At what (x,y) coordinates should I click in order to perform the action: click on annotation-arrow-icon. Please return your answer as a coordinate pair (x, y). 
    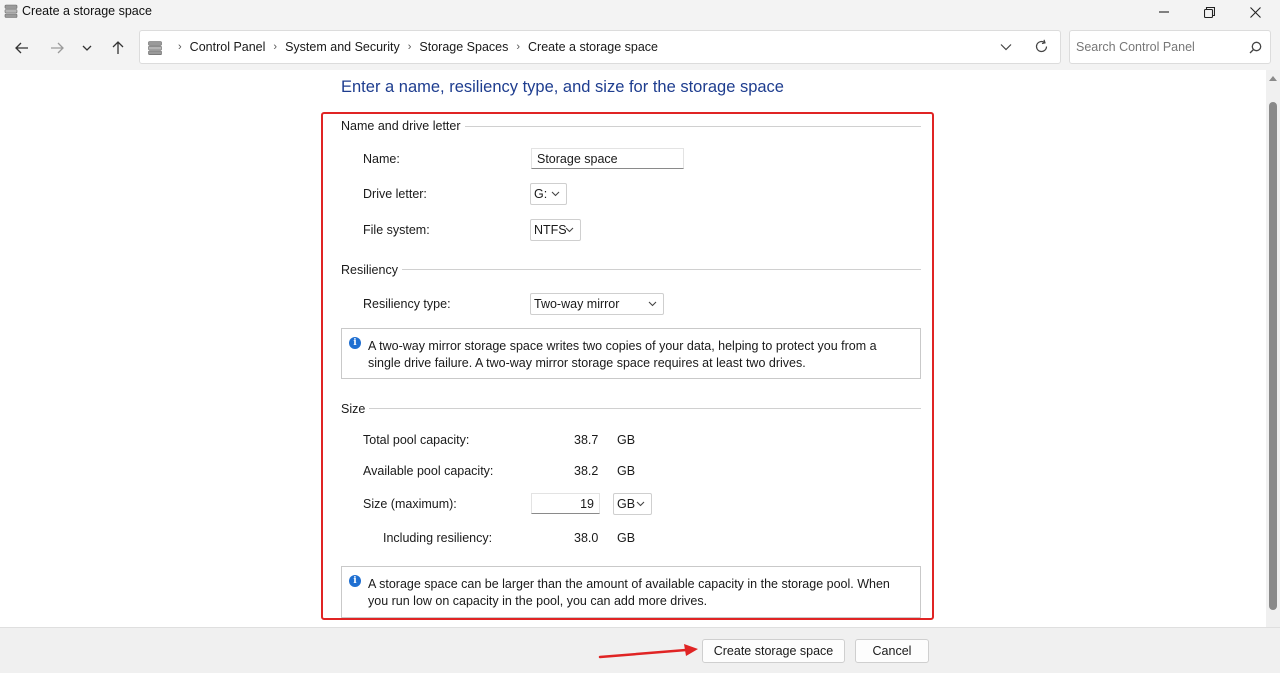
    Looking at the image, I should click on (648, 651).